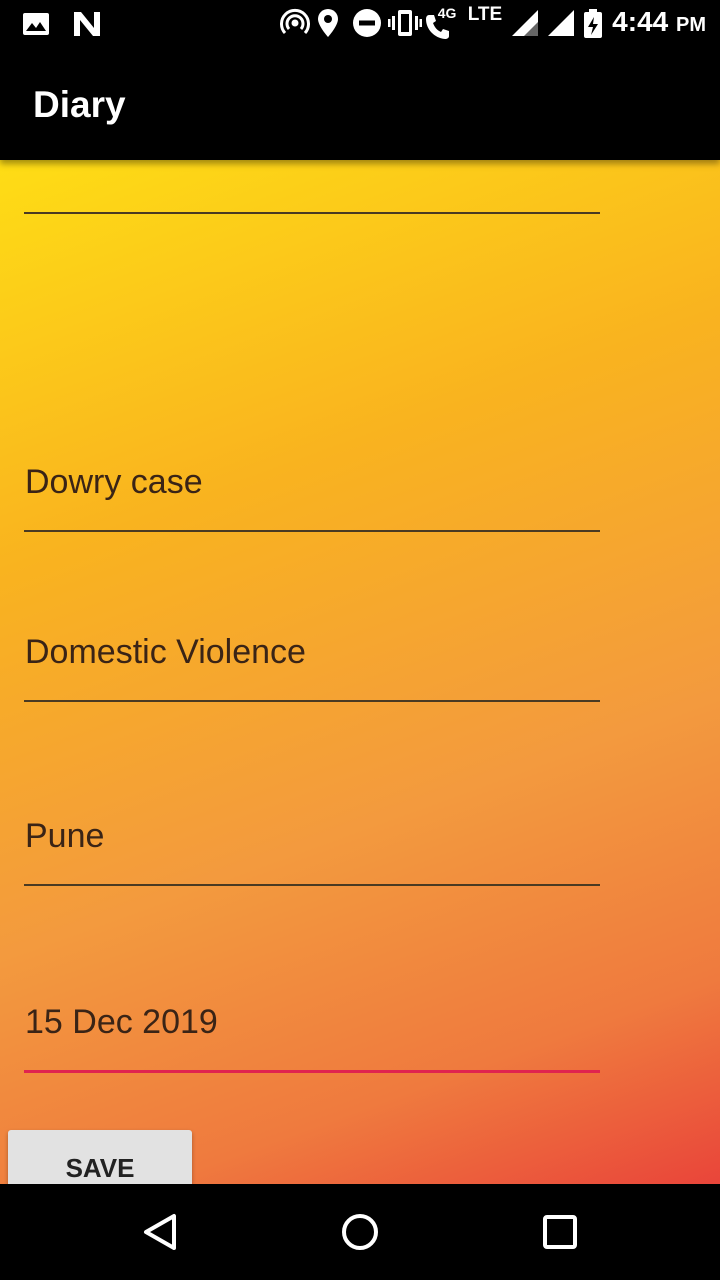 Image resolution: width=720 pixels, height=1280 pixels. Describe the element at coordinates (294, 22) in the screenshot. I see `hotspot-icon` at that location.